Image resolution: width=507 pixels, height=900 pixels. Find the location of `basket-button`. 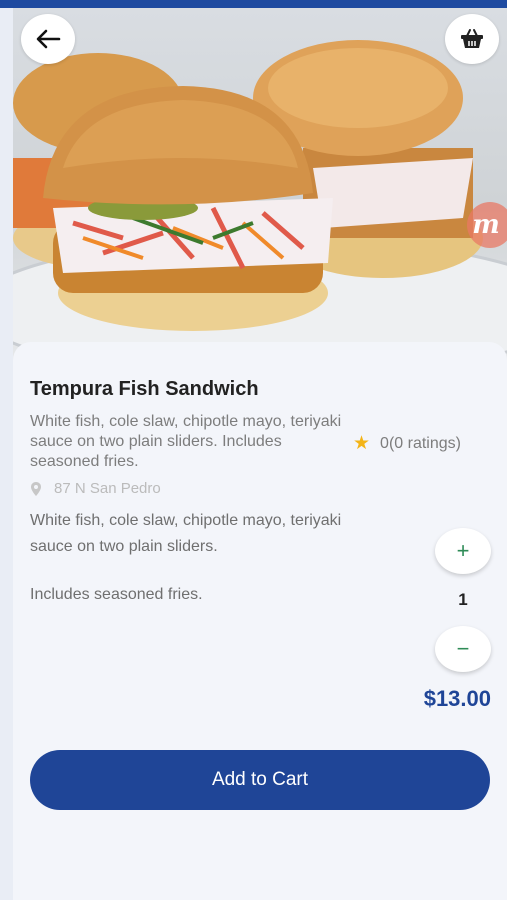

basket-button is located at coordinates (472, 39).